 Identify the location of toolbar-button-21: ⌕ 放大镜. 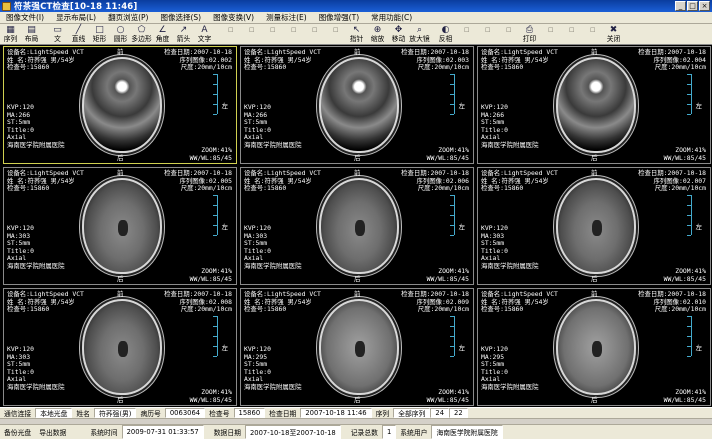
(419, 34).